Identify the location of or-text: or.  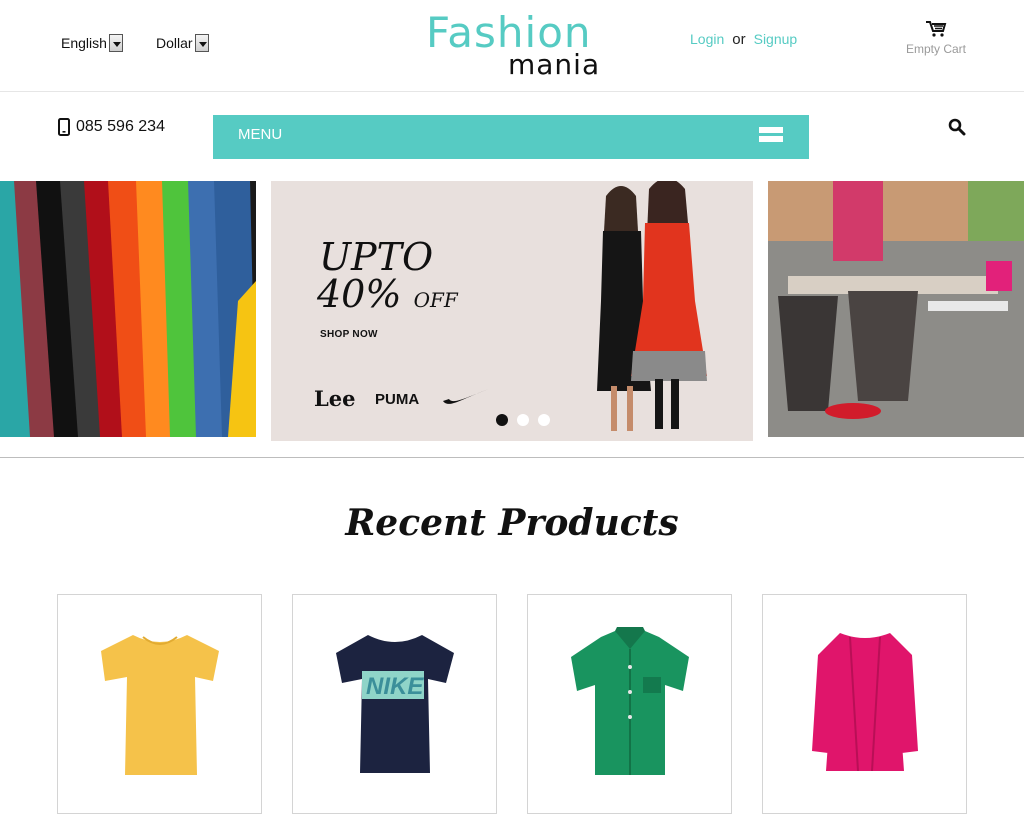
(739, 39).